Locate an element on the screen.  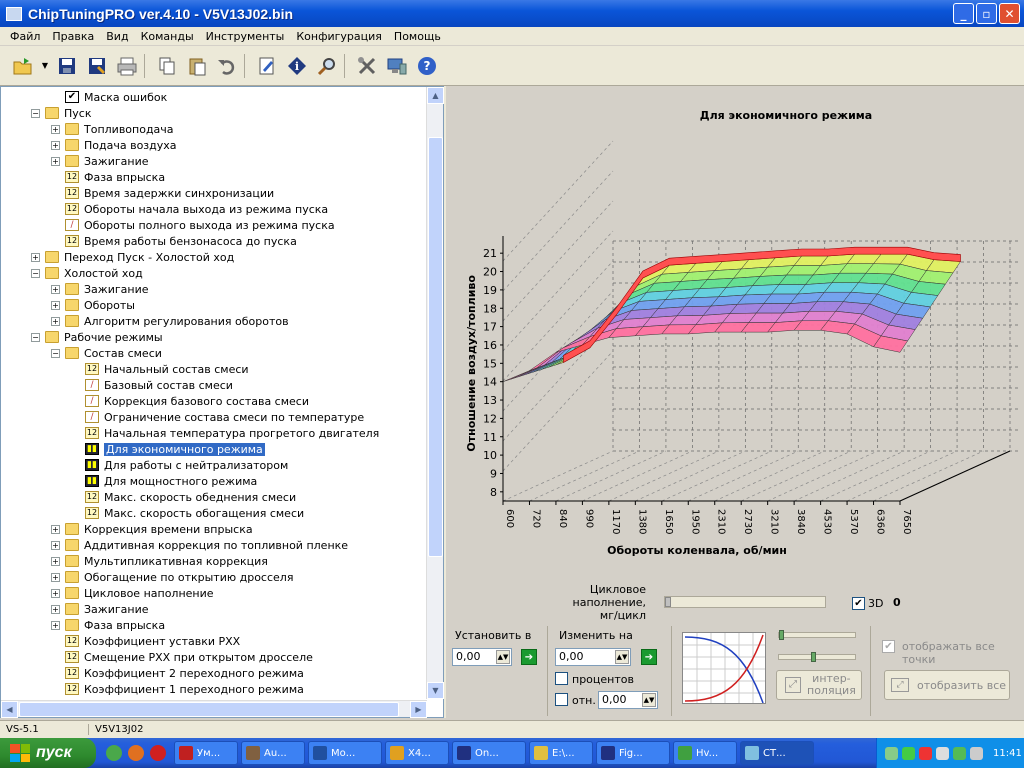
relative-value-input: 0,00 ▲▼ is located at coordinates (628, 700).